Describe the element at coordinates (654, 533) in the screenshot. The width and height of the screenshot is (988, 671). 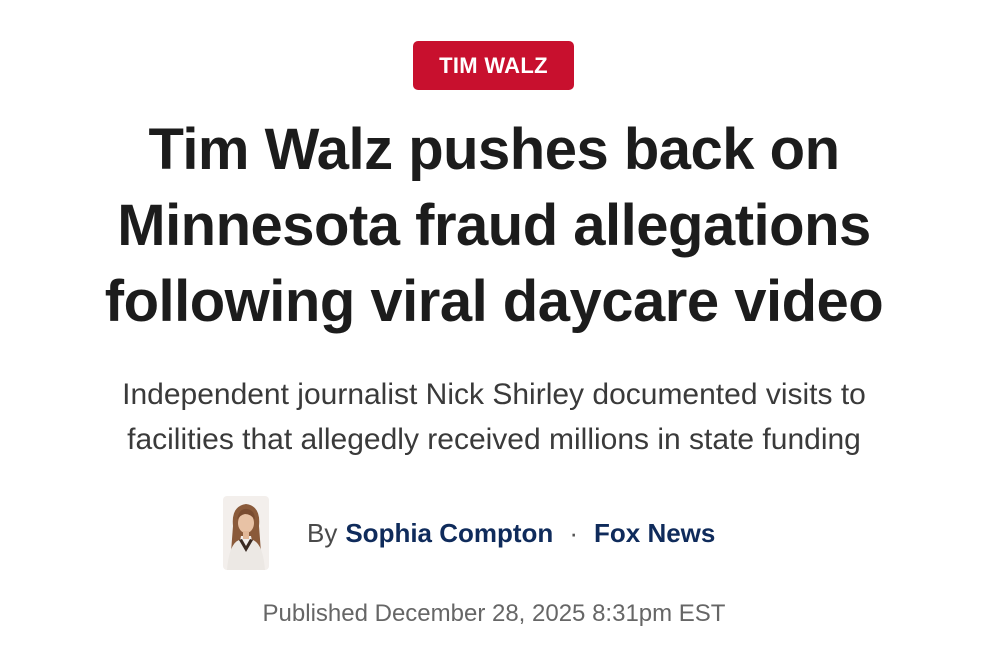
I see `source-link: Fox News` at that location.